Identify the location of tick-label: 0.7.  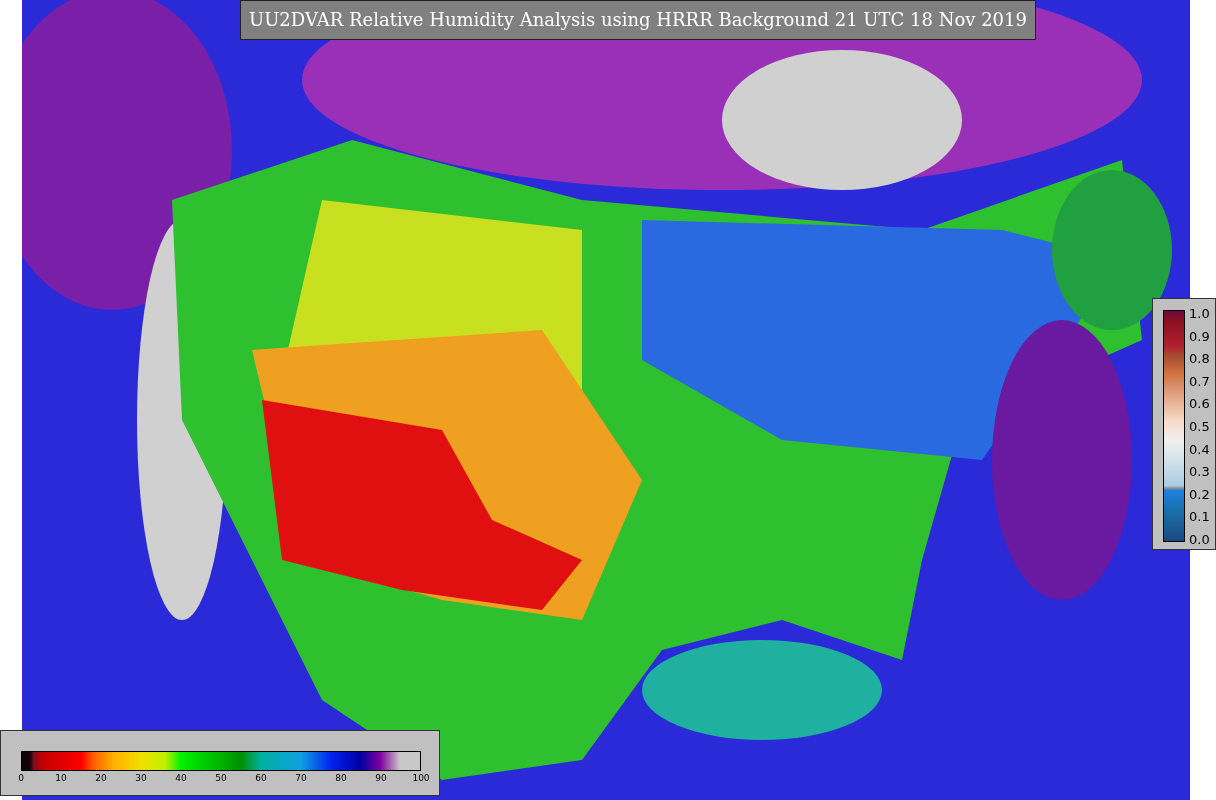
(1199, 381).